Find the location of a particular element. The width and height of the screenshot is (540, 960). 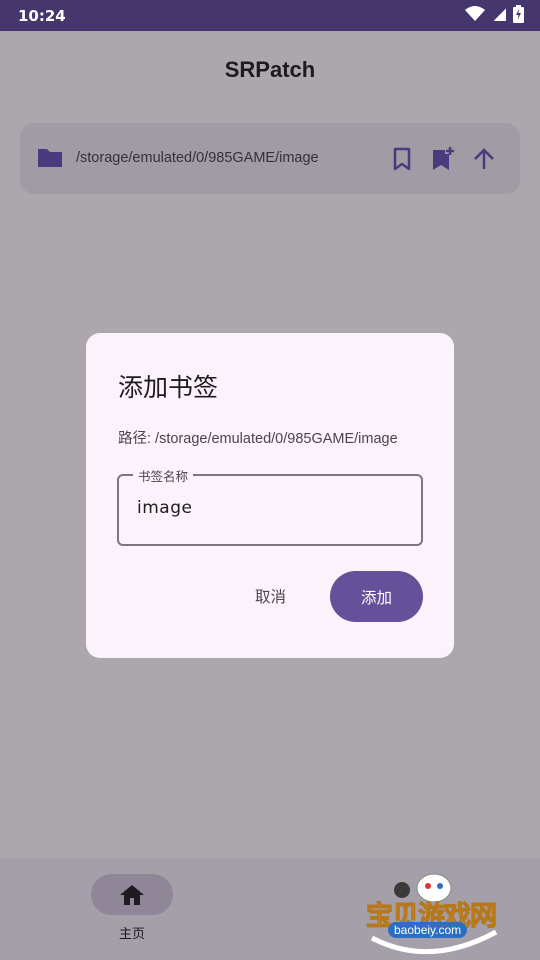

status-bar: 10:24 is located at coordinates (270, 15).